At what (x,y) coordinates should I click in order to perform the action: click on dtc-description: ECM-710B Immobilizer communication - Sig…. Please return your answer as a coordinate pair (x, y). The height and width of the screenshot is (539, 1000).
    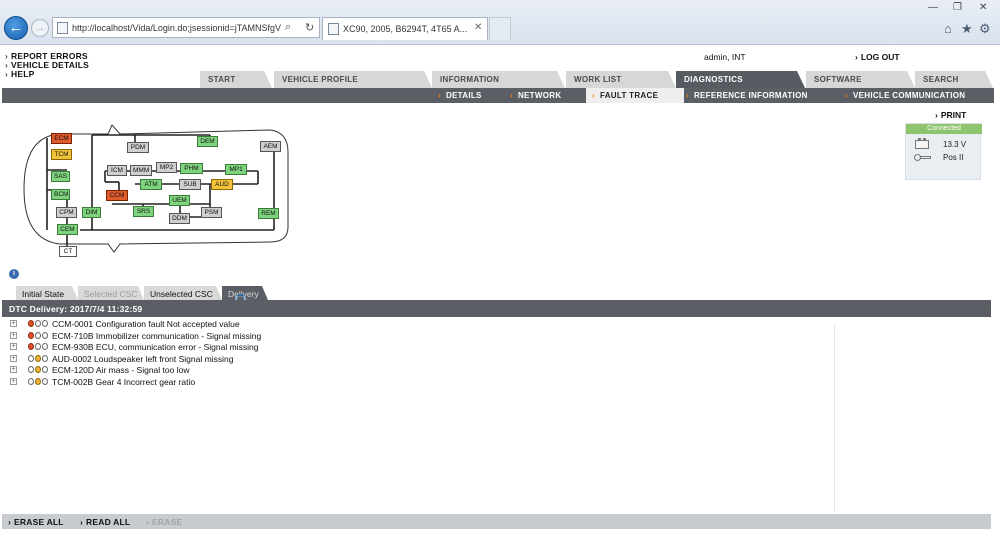
    Looking at the image, I should click on (157, 335).